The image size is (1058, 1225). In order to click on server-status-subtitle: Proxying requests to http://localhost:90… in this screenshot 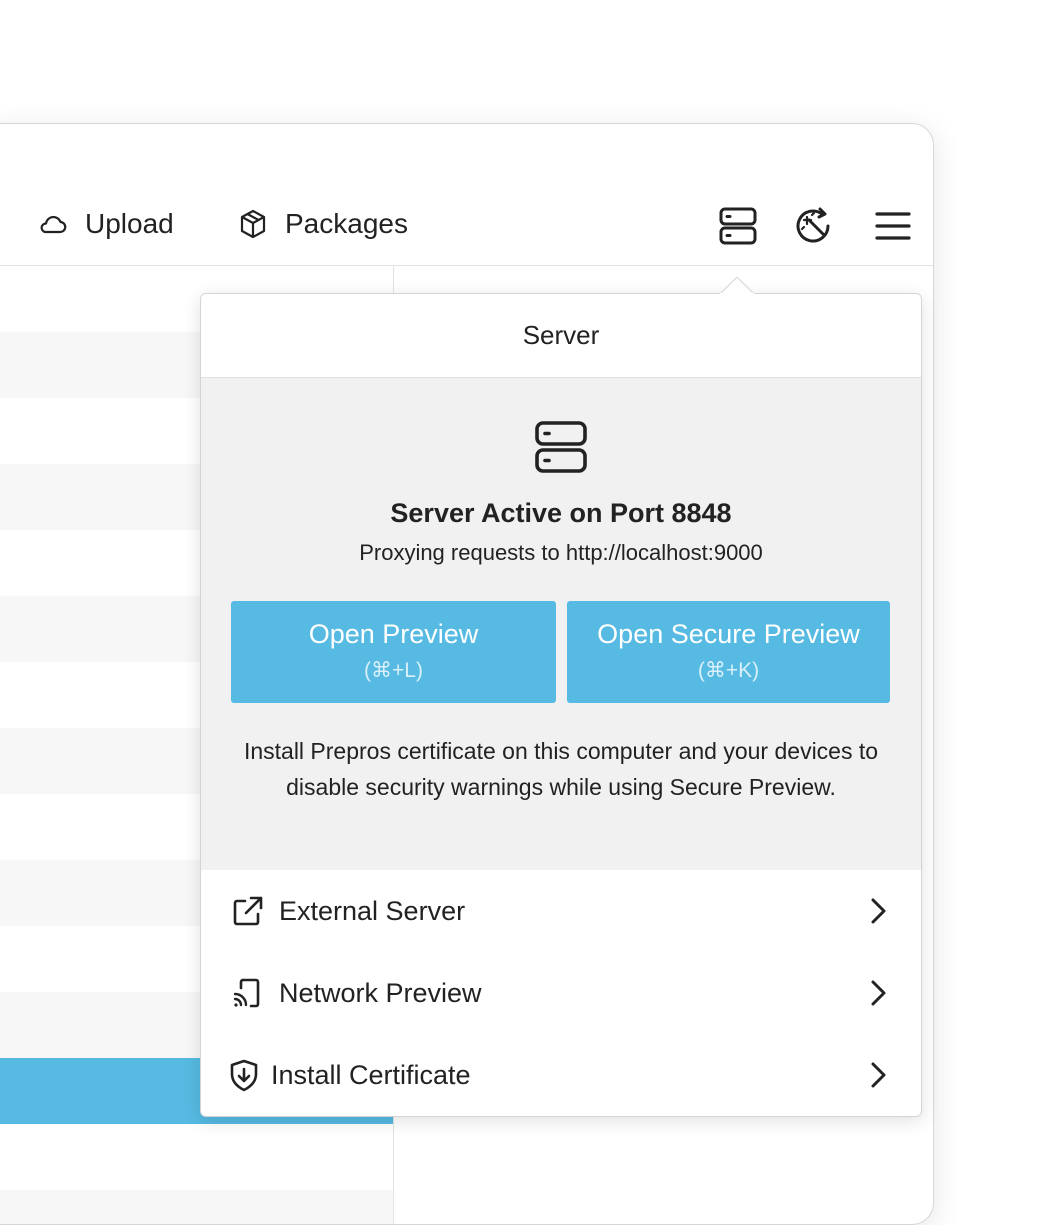, I will do `click(561, 552)`.